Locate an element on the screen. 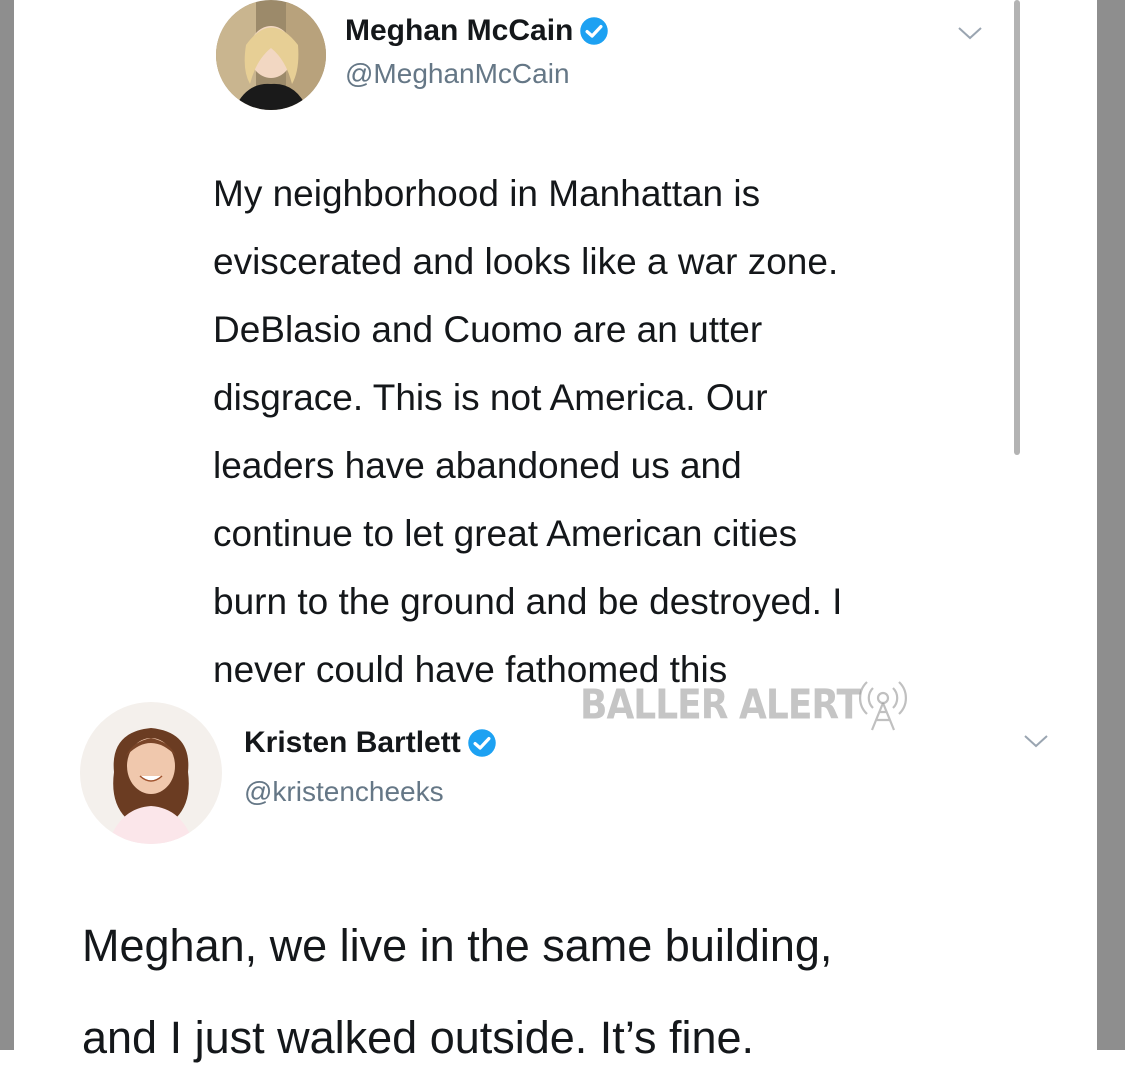 The height and width of the screenshot is (1084, 1125). avatar-kristen is located at coordinates (151, 773).